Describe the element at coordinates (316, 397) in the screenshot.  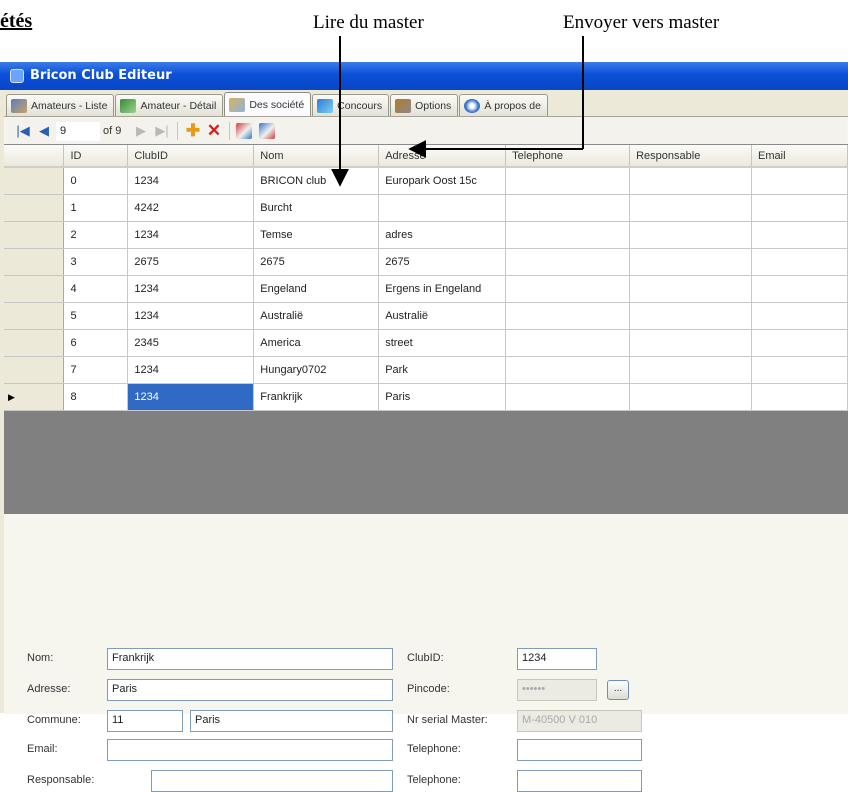
I see `table-cell: Frankrijk` at that location.